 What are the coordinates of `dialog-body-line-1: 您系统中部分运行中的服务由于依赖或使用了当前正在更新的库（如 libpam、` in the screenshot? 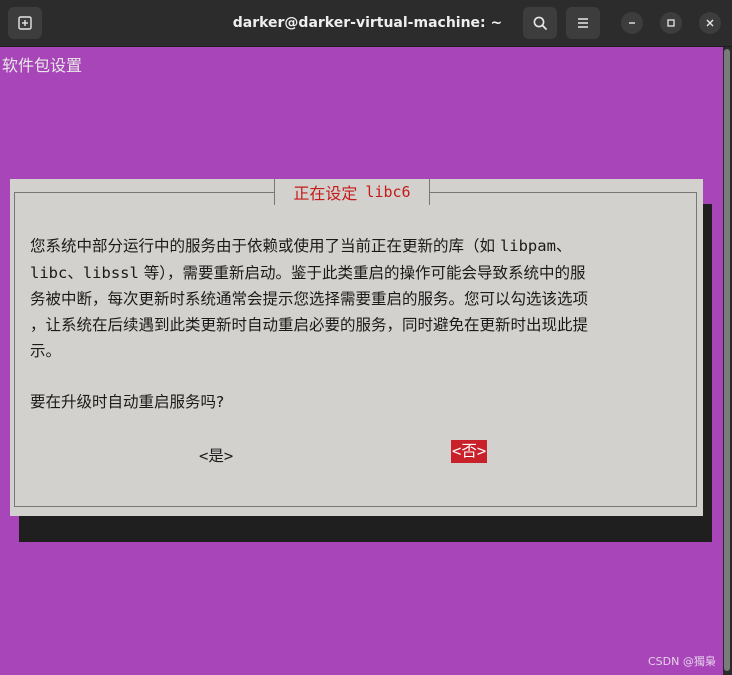 It's located at (300, 245).